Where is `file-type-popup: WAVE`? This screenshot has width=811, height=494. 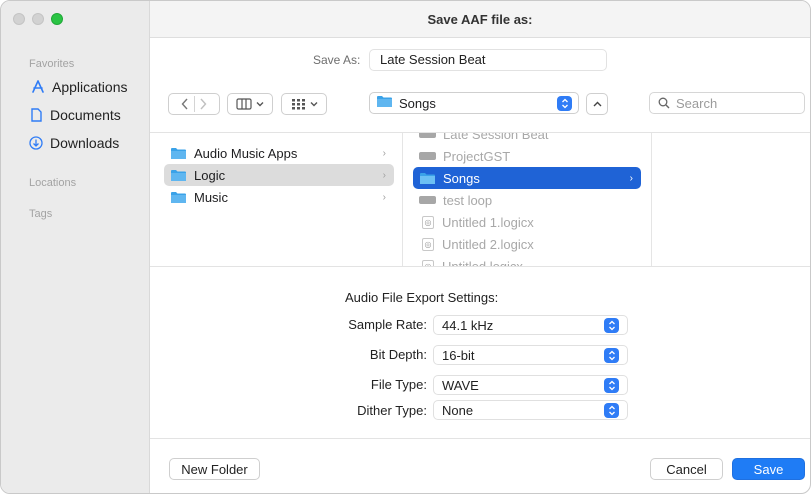 file-type-popup: WAVE is located at coordinates (530, 385).